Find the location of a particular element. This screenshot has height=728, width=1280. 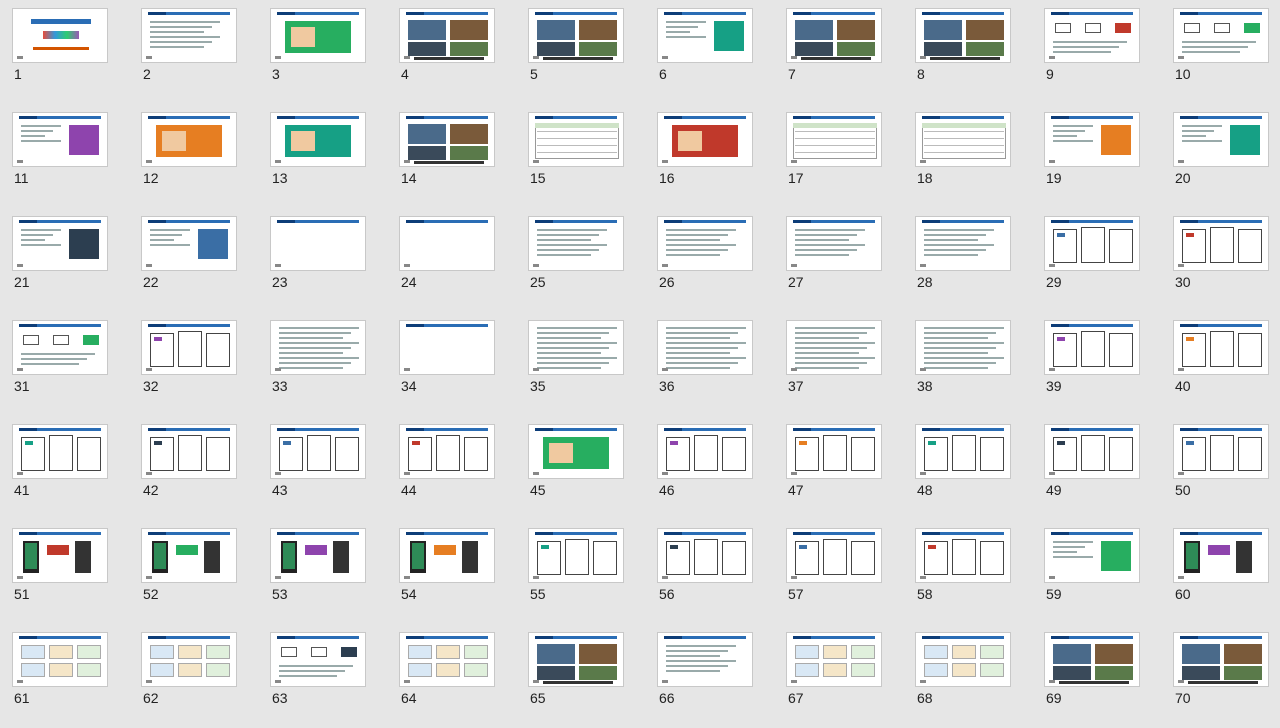

slide-thumbnail-item: 29 is located at coordinates (1096, 260).